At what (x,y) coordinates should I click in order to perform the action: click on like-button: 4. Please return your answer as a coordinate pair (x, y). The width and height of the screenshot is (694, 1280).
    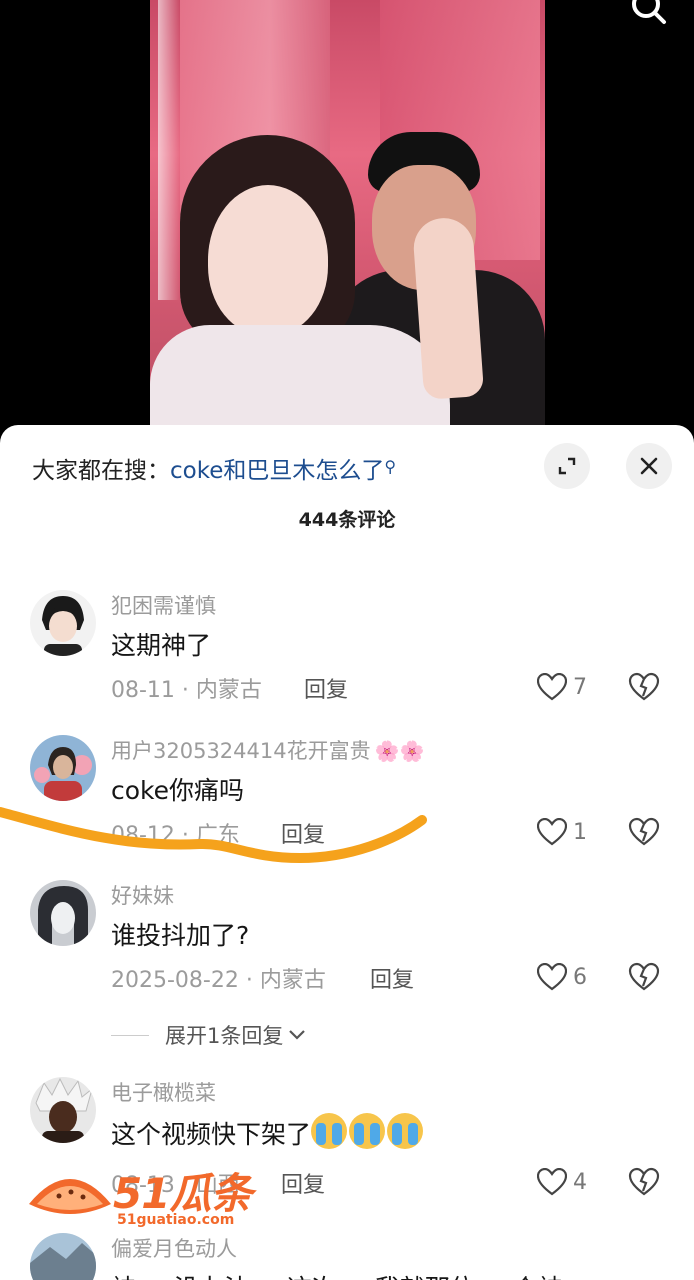
    Looking at the image, I should click on (567, 1182).